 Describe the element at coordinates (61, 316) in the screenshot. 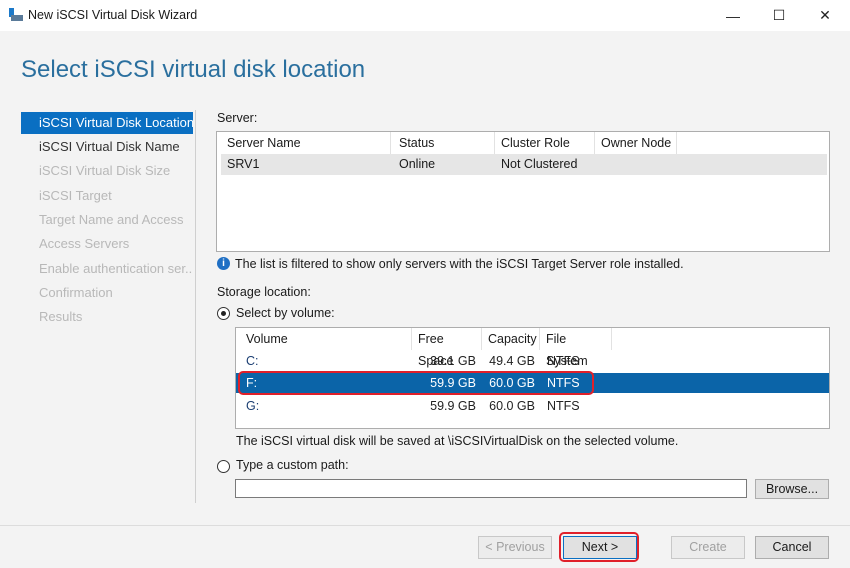

I see `nav-item-results: Results` at that location.